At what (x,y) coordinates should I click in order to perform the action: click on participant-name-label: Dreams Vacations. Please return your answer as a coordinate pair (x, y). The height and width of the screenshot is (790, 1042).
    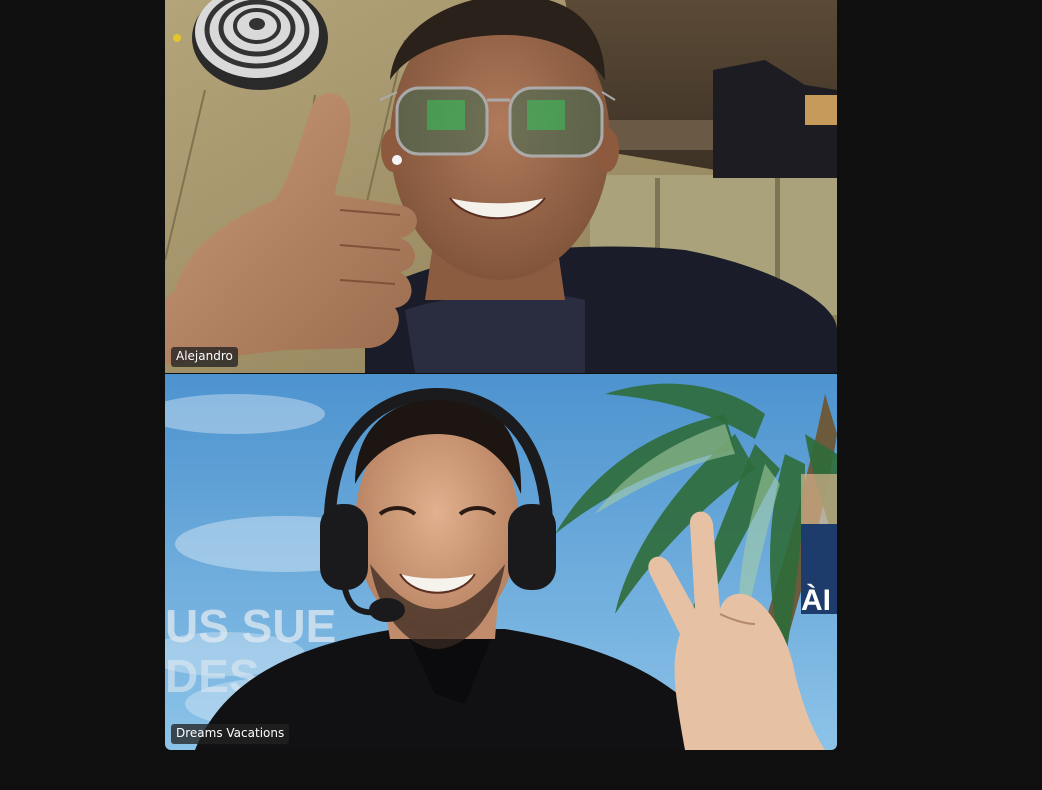
    Looking at the image, I should click on (230, 734).